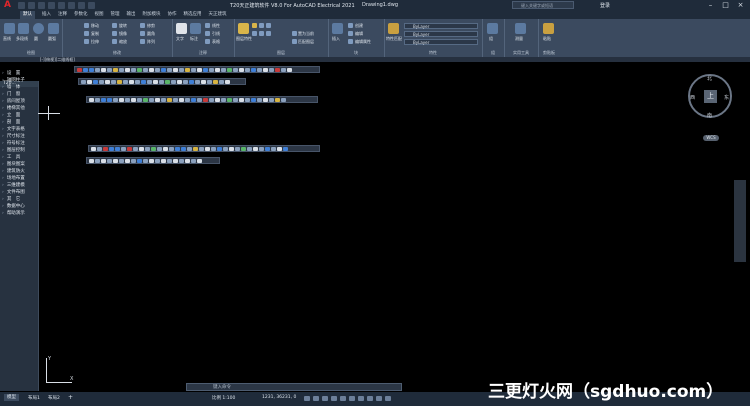 This screenshot has height=406, width=750. Describe the element at coordinates (19, 144) in the screenshot. I see `palette-item: › 符号标注` at that location.